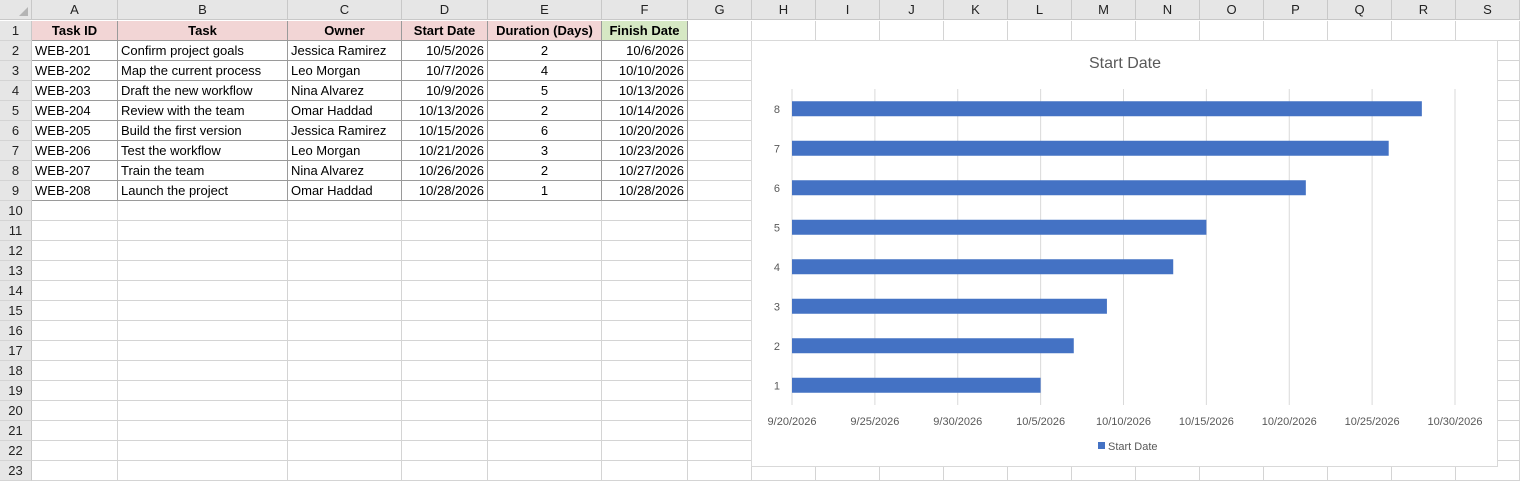 Image resolution: width=1520 pixels, height=481 pixels. I want to click on row-header-22: 22, so click(16, 451).